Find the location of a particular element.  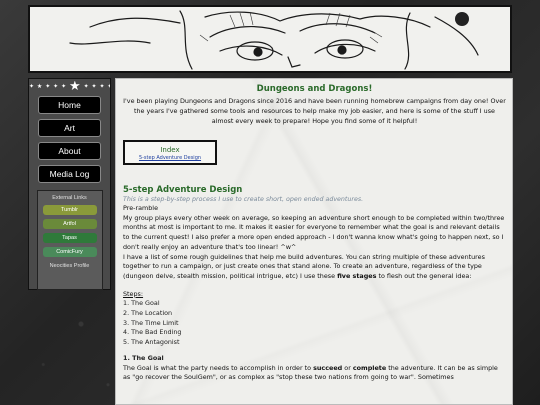

step-item: 4. The Bad Ending is located at coordinates (152, 332).